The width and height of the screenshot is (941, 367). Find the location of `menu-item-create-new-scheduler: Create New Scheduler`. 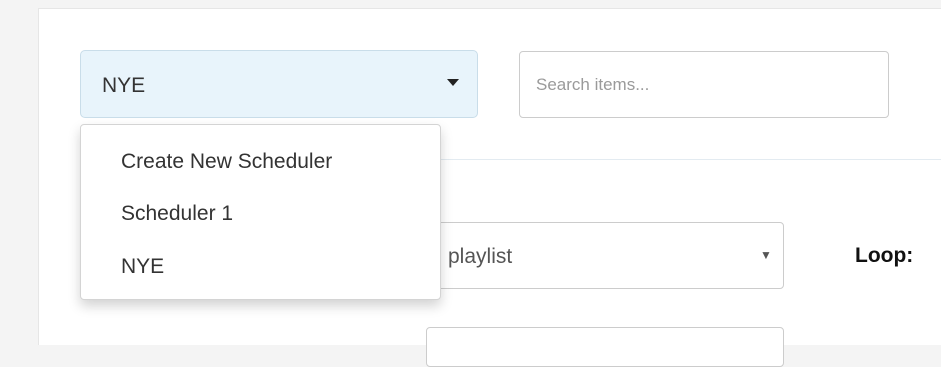

menu-item-create-new-scheduler: Create New Scheduler is located at coordinates (226, 162).